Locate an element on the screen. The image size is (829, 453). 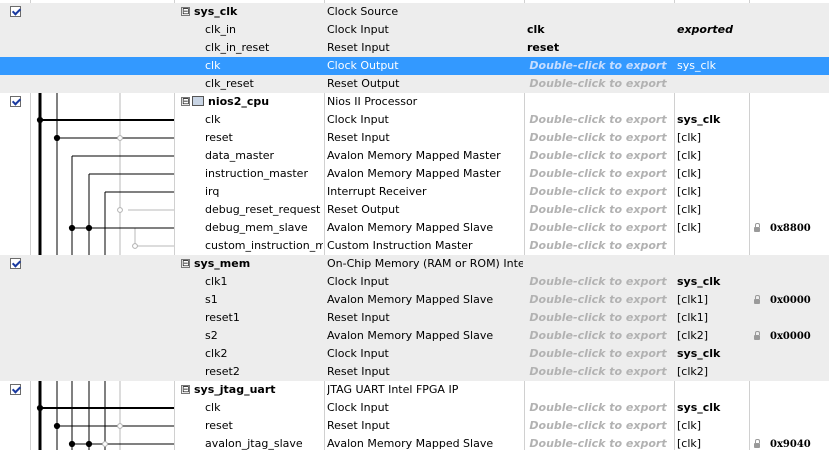
name-cell: ⊟ sys_clk is located at coordinates (250, 12).